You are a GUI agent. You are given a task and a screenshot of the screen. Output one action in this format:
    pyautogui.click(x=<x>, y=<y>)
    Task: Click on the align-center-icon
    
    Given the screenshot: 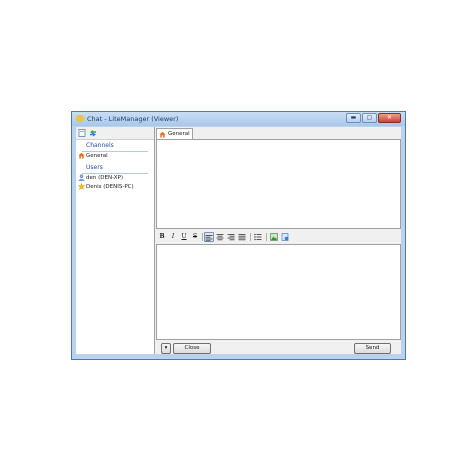 What is the action you would take?
    pyautogui.click(x=220, y=237)
    